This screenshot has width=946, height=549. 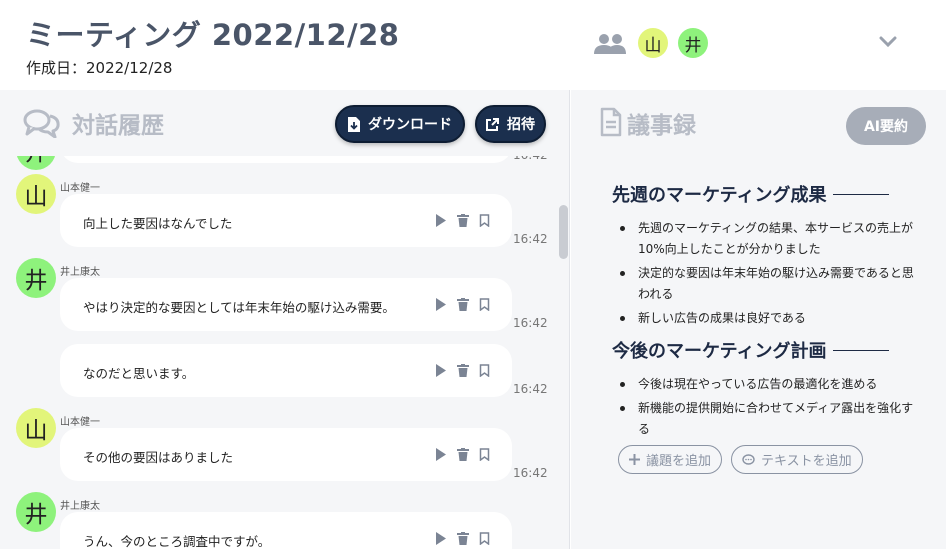 What do you see at coordinates (41, 123) in the screenshot?
I see `chat-bubbles-icon` at bounding box center [41, 123].